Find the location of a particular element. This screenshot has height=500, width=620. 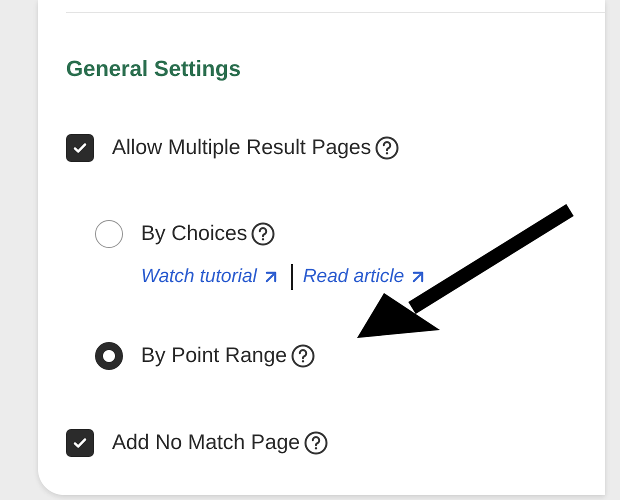

option-label: By Point Range is located at coordinates (214, 356).